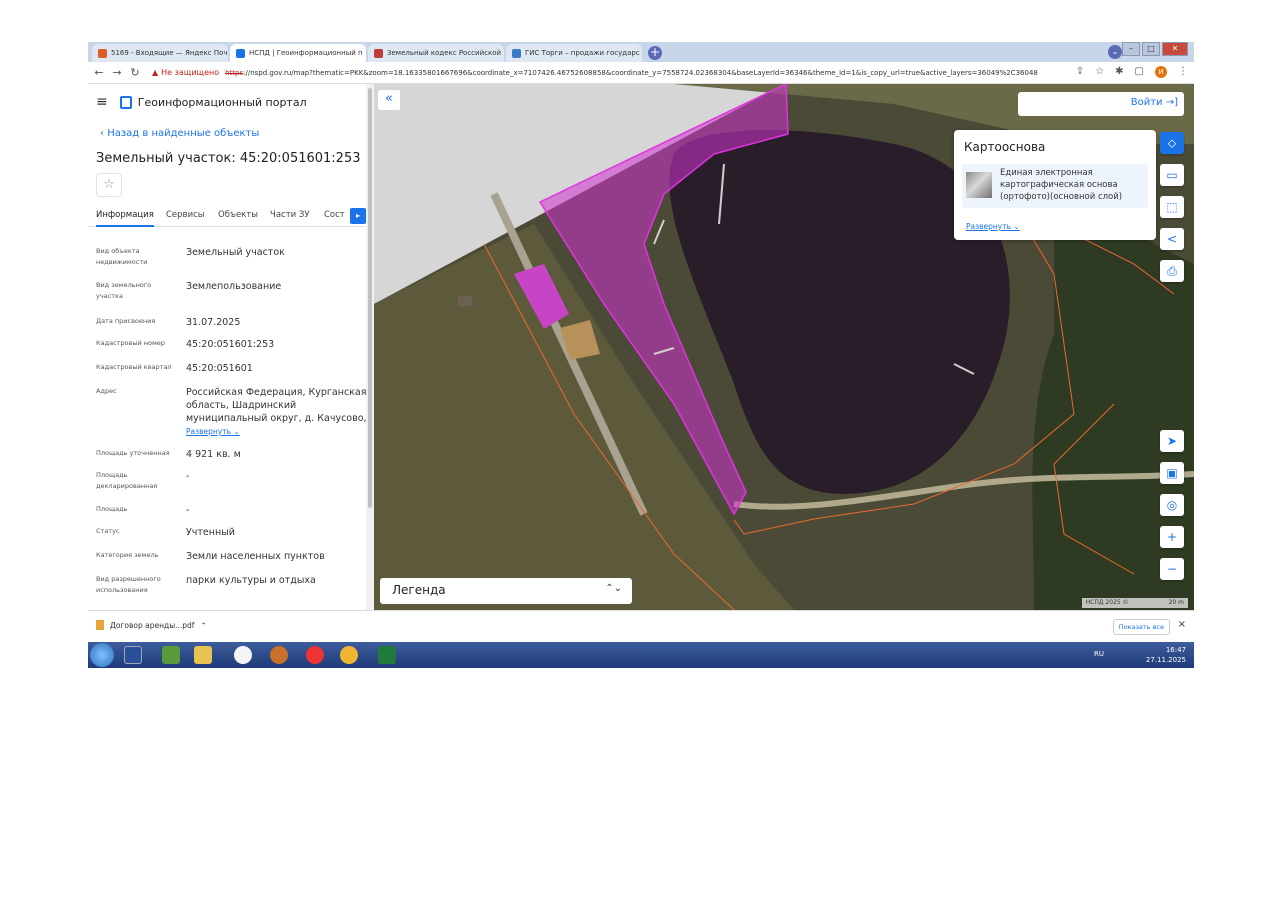 This screenshot has width=1280, height=904. I want to click on ruler-icon: ▭, so click(1172, 175).